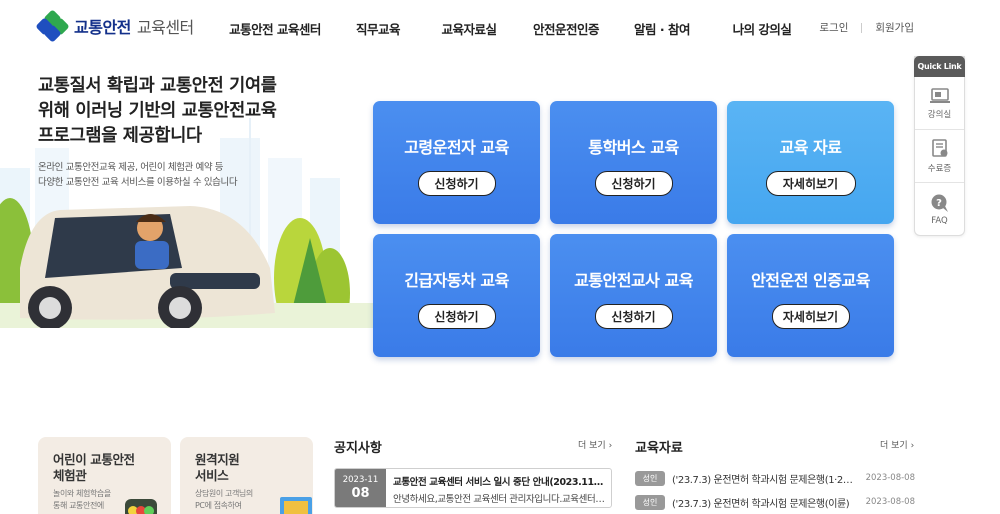 This screenshot has height=514, width=1000. I want to click on nav-item-safe-driving: 안전운전인증, so click(566, 28).